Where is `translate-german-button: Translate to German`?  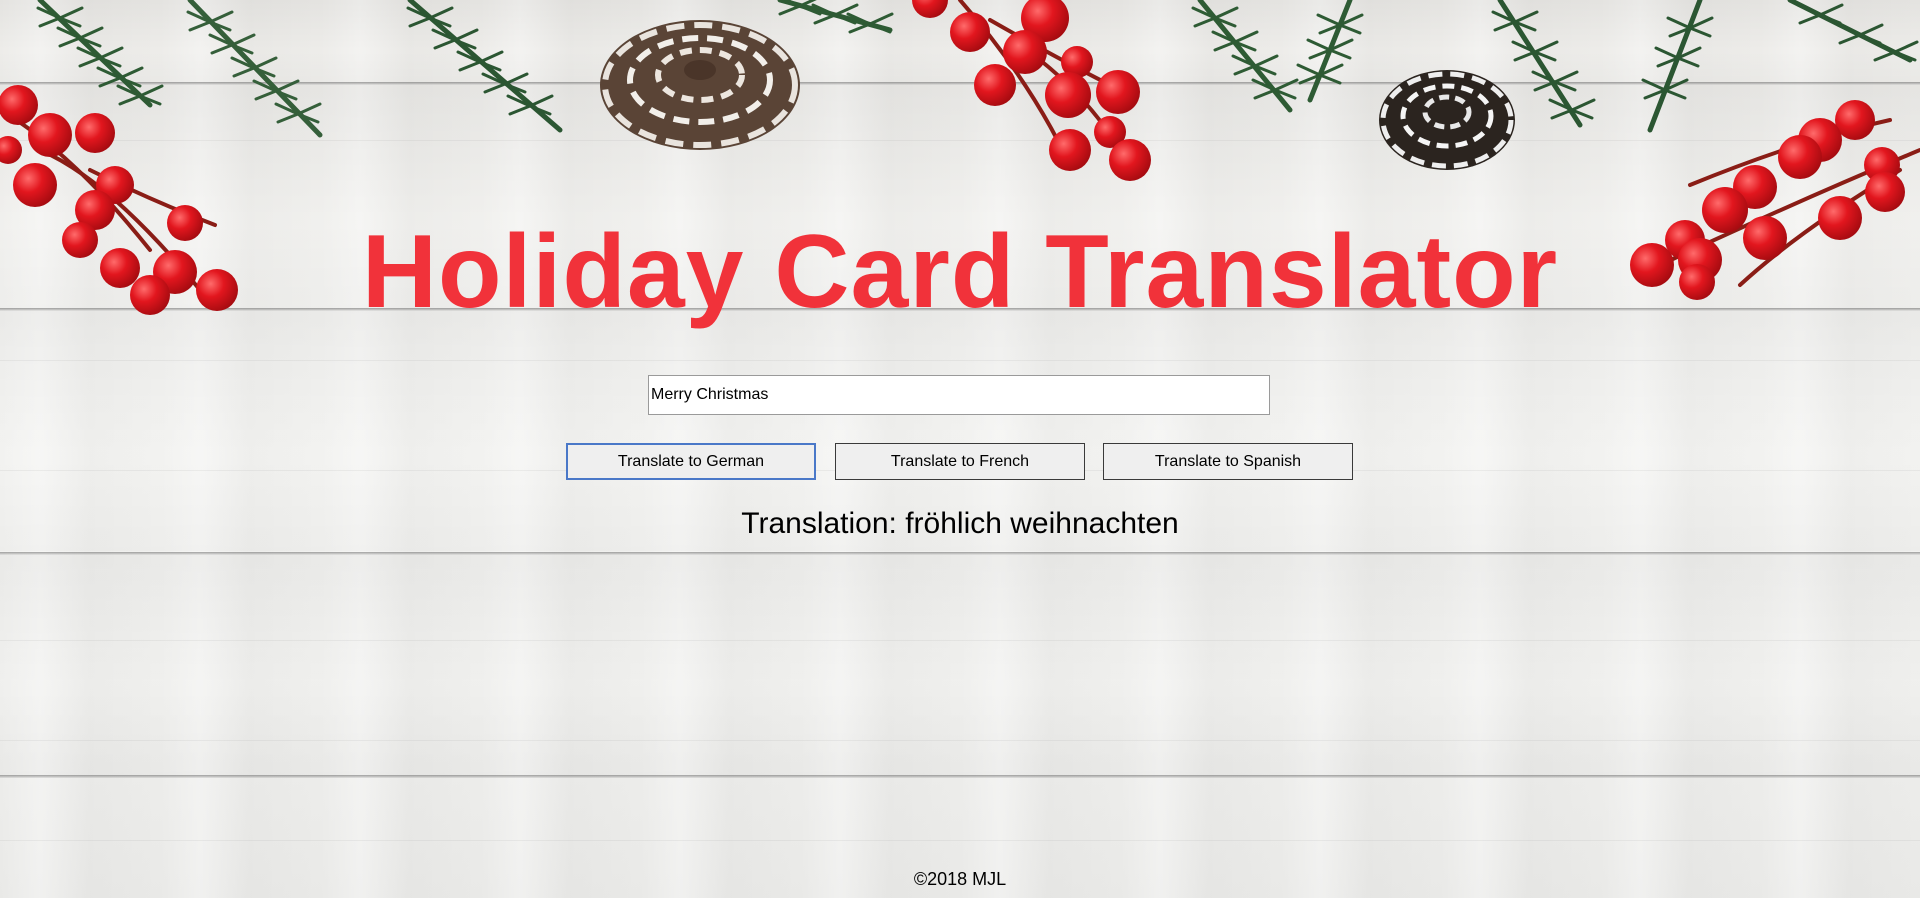
translate-german-button: Translate to German is located at coordinates (691, 461).